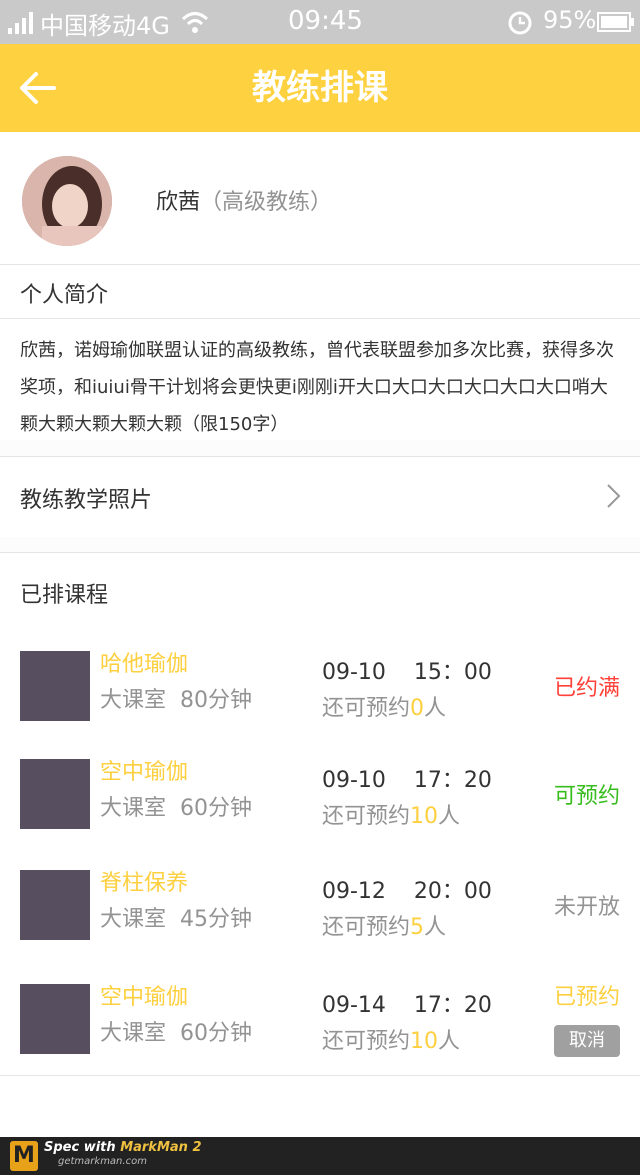 The height and width of the screenshot is (1175, 640). What do you see at coordinates (587, 1041) in the screenshot?
I see `cancel-button: 取消` at bounding box center [587, 1041].